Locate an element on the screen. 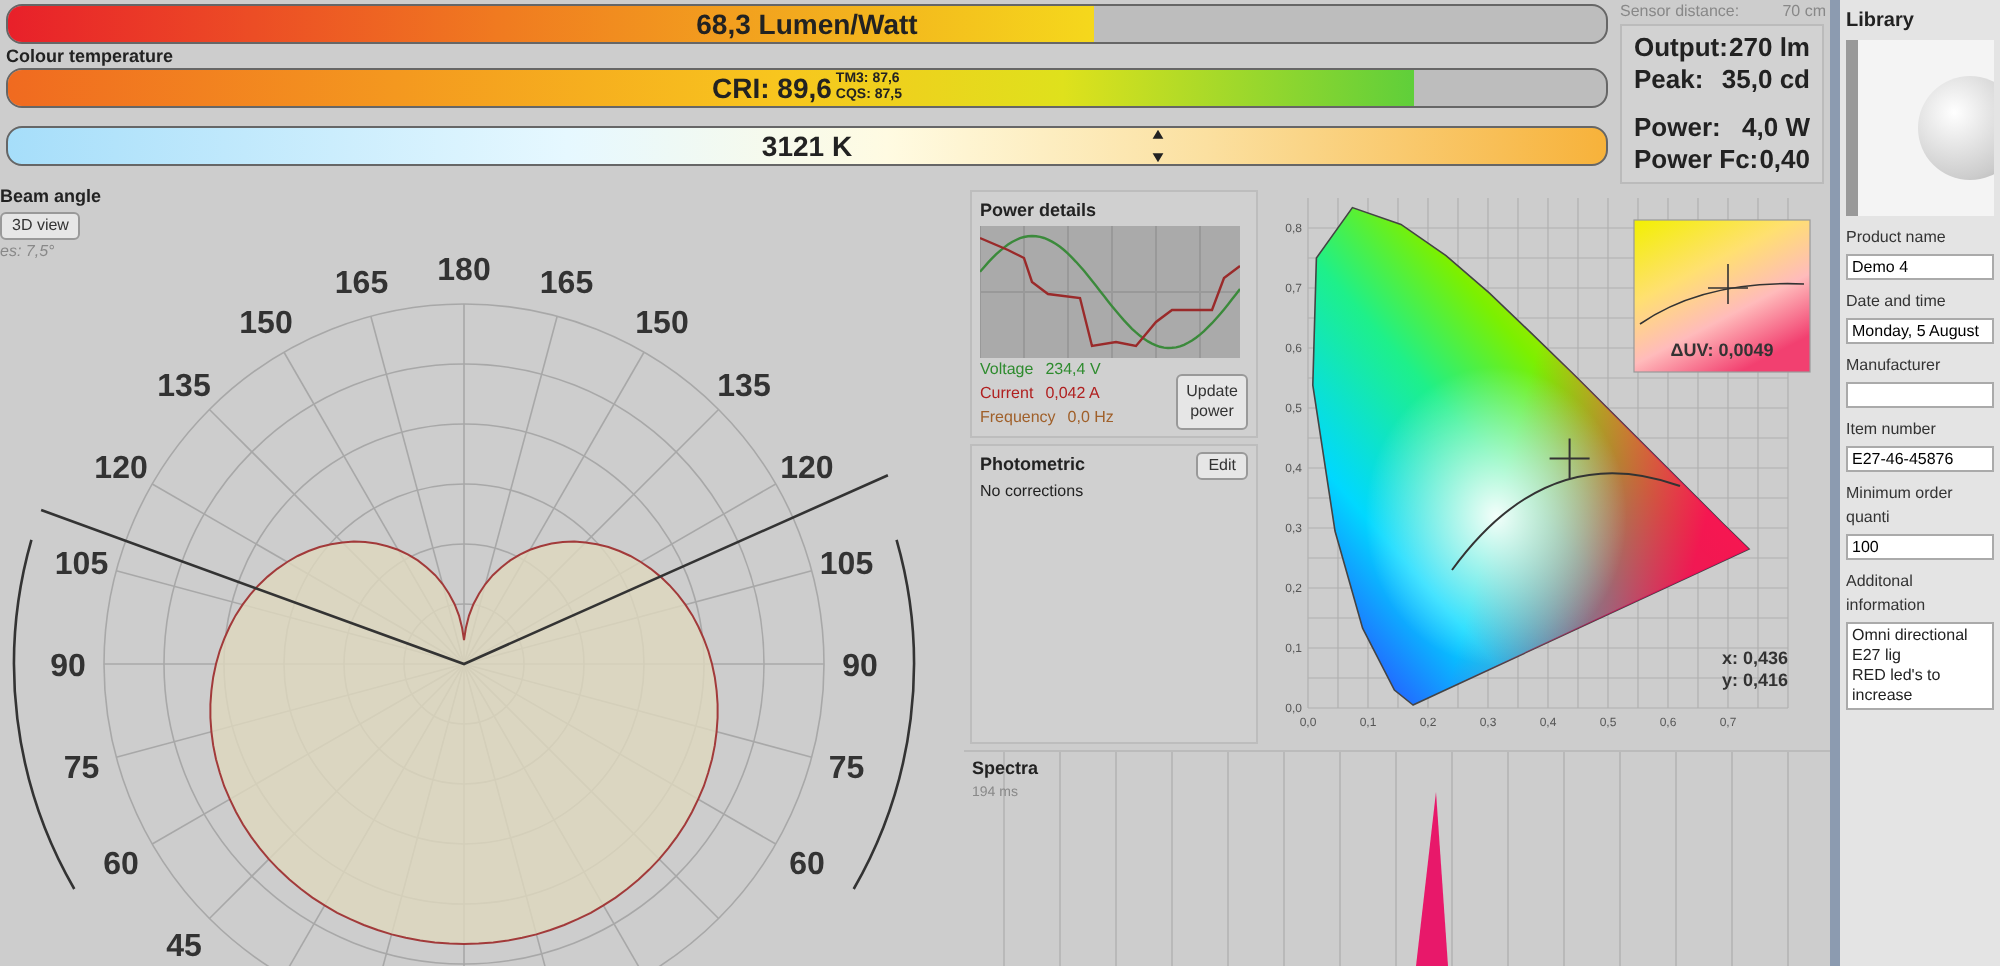 This screenshot has width=2000, height=966. input-field: 100 is located at coordinates (1920, 547).